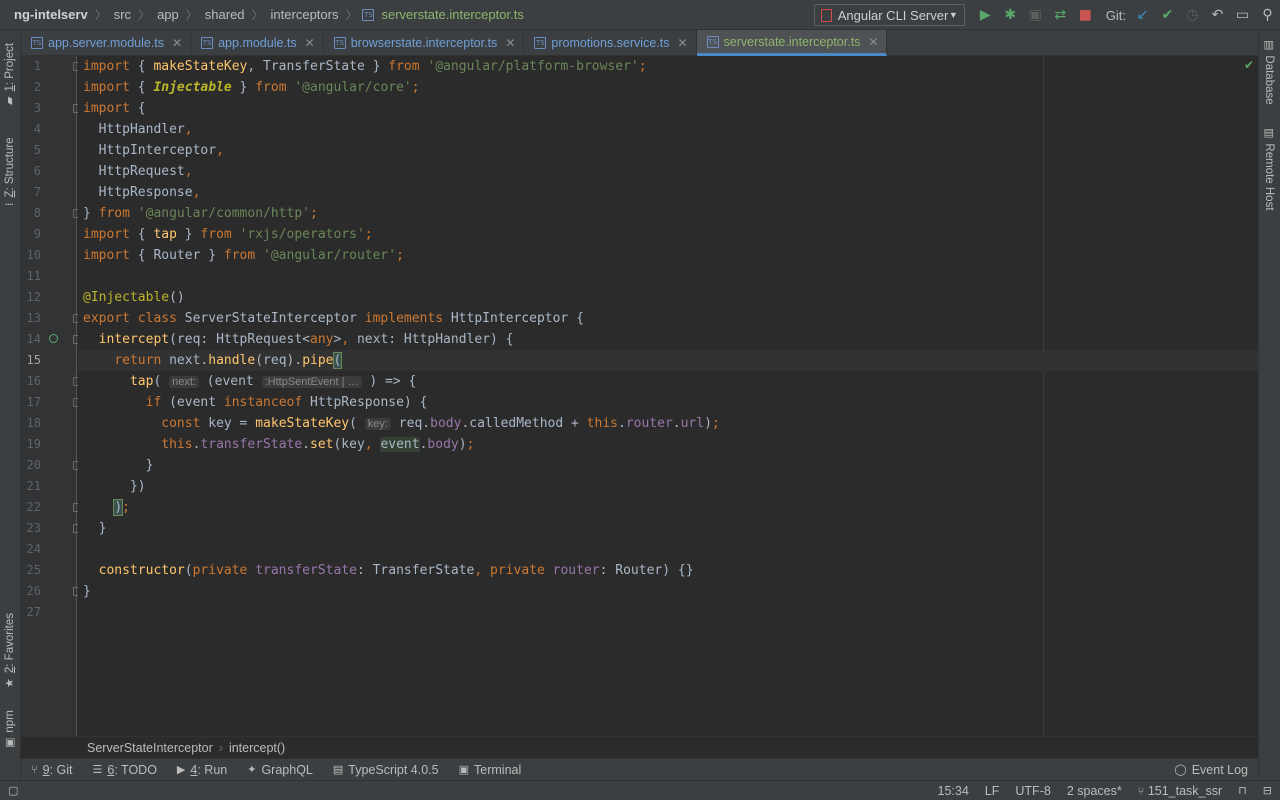  Describe the element at coordinates (1142, 15) in the screenshot. I see `git-update-button: ↙` at that location.